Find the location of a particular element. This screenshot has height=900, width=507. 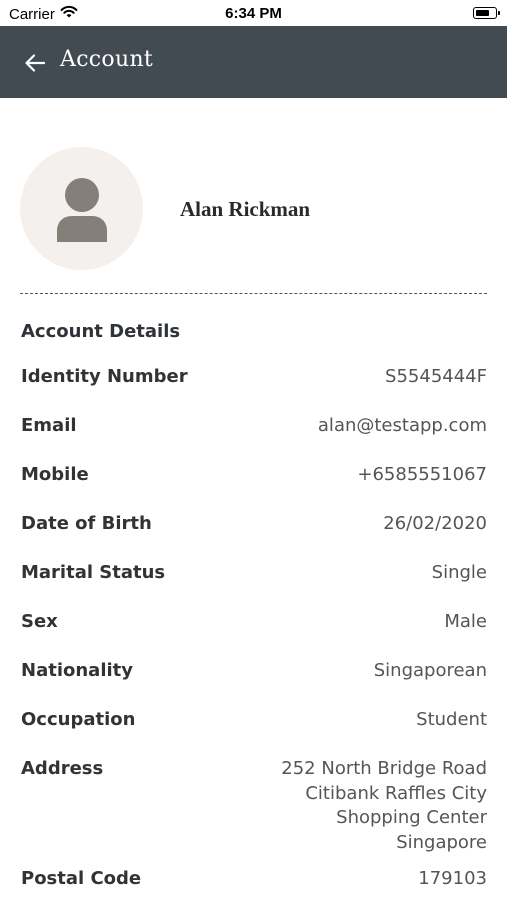

status-time: 6:34 PM is located at coordinates (253, 13).